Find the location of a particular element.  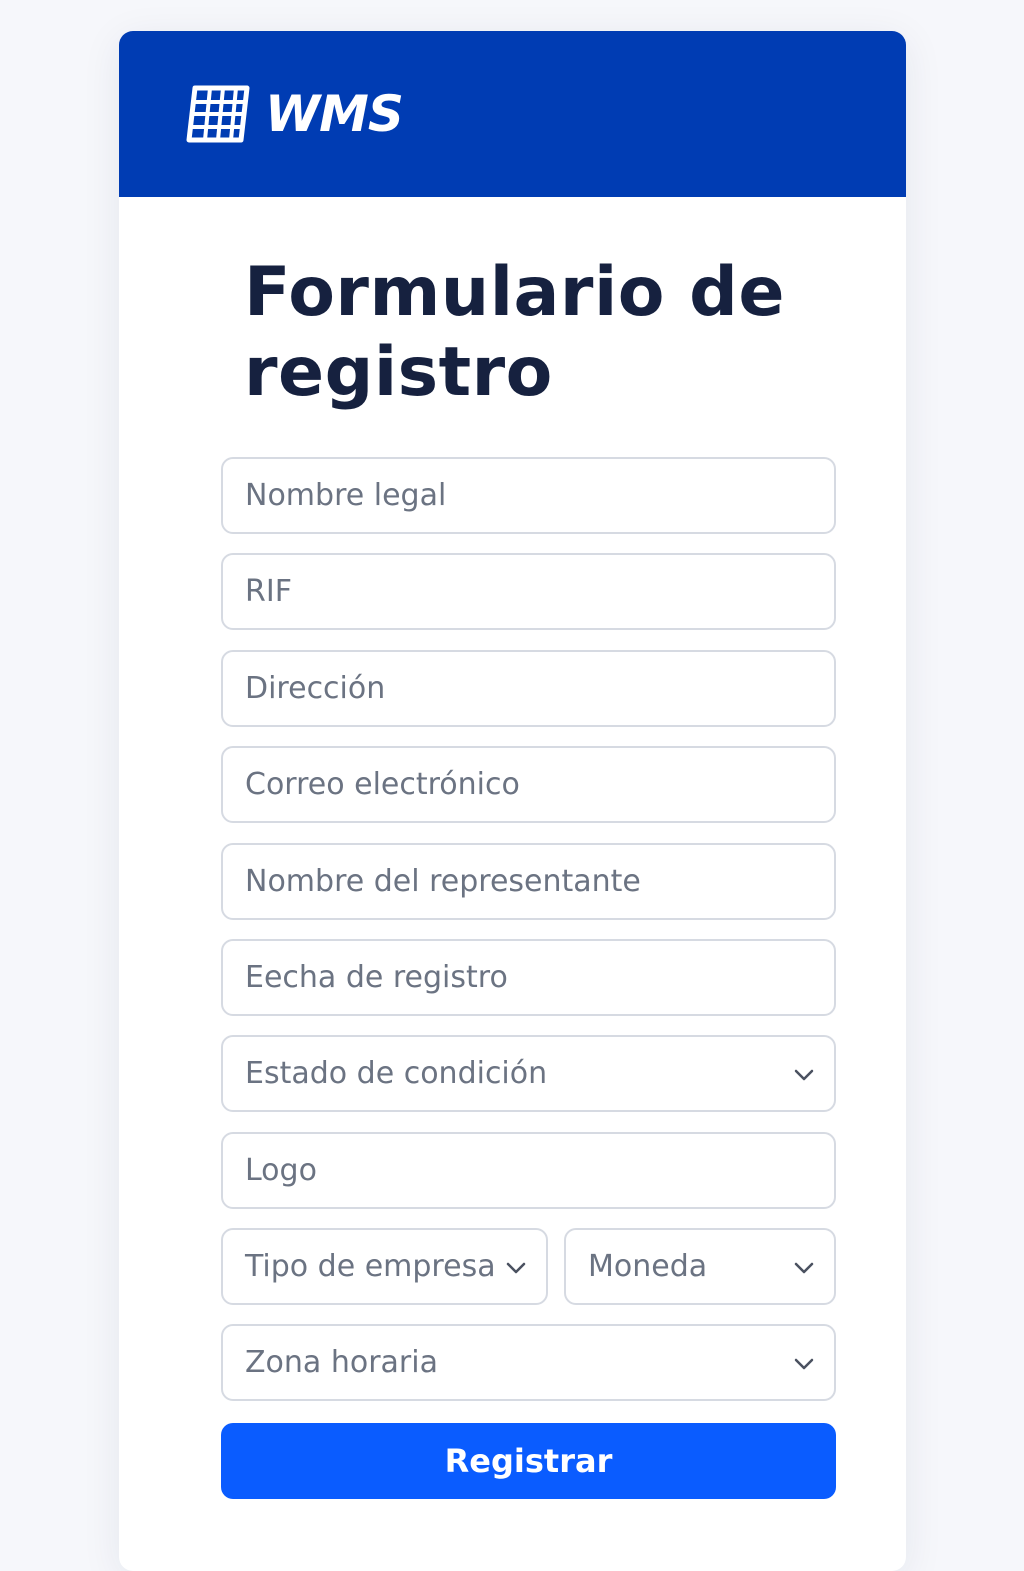

condition-state-select: Estado de condición is located at coordinates (528, 1073).